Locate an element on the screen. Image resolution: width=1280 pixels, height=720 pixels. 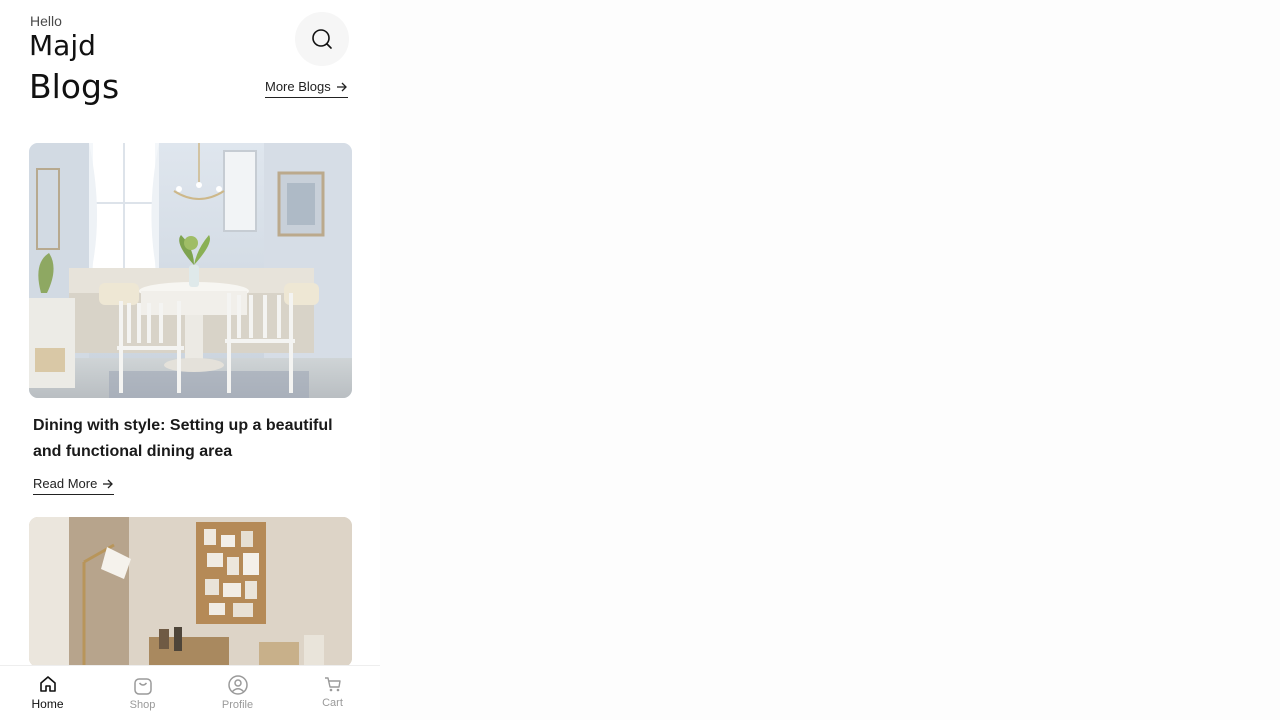
nav-item-profile: Profile is located at coordinates (237, 693).